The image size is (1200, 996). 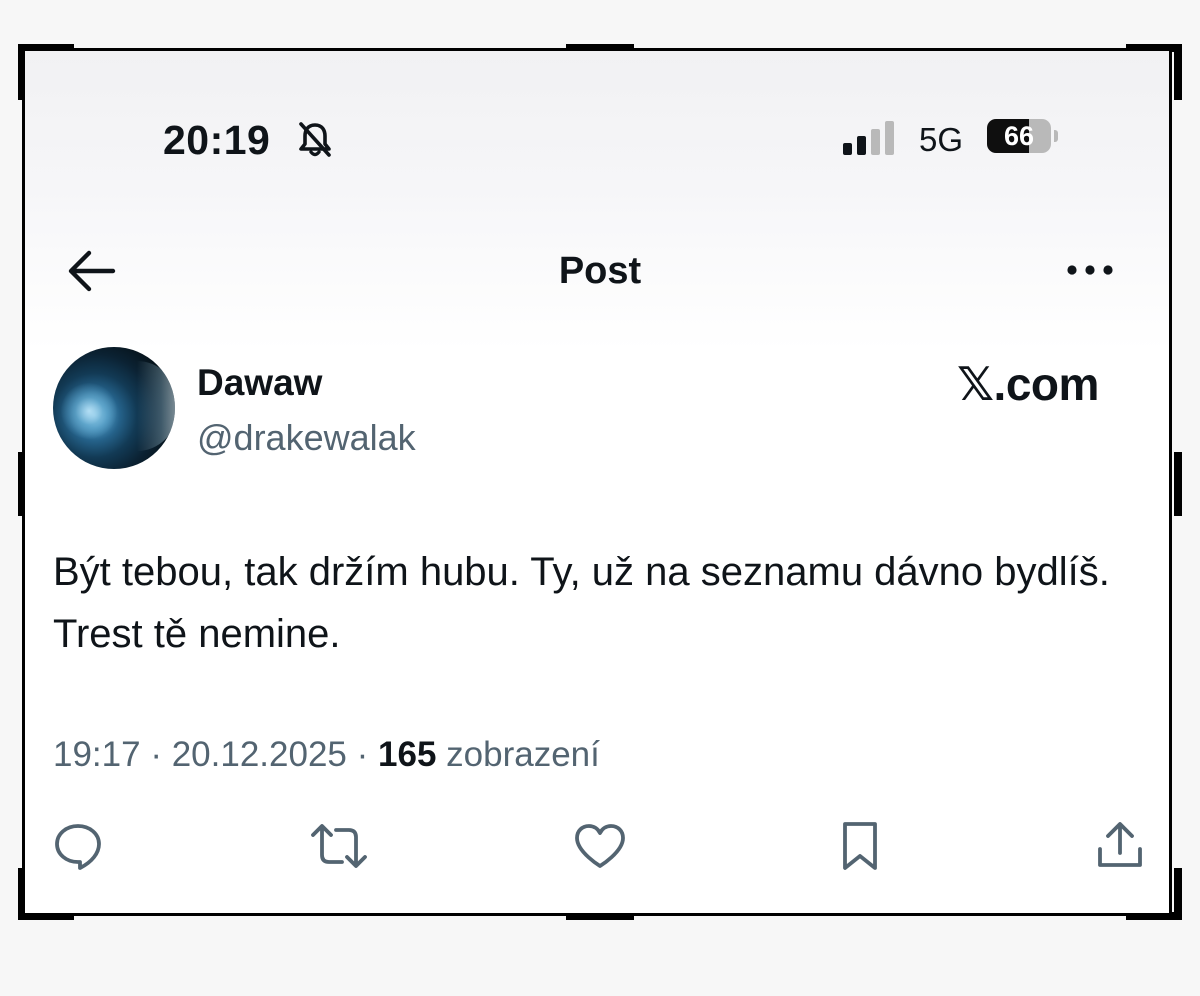 I want to click on page-title: Post, so click(x=600, y=271).